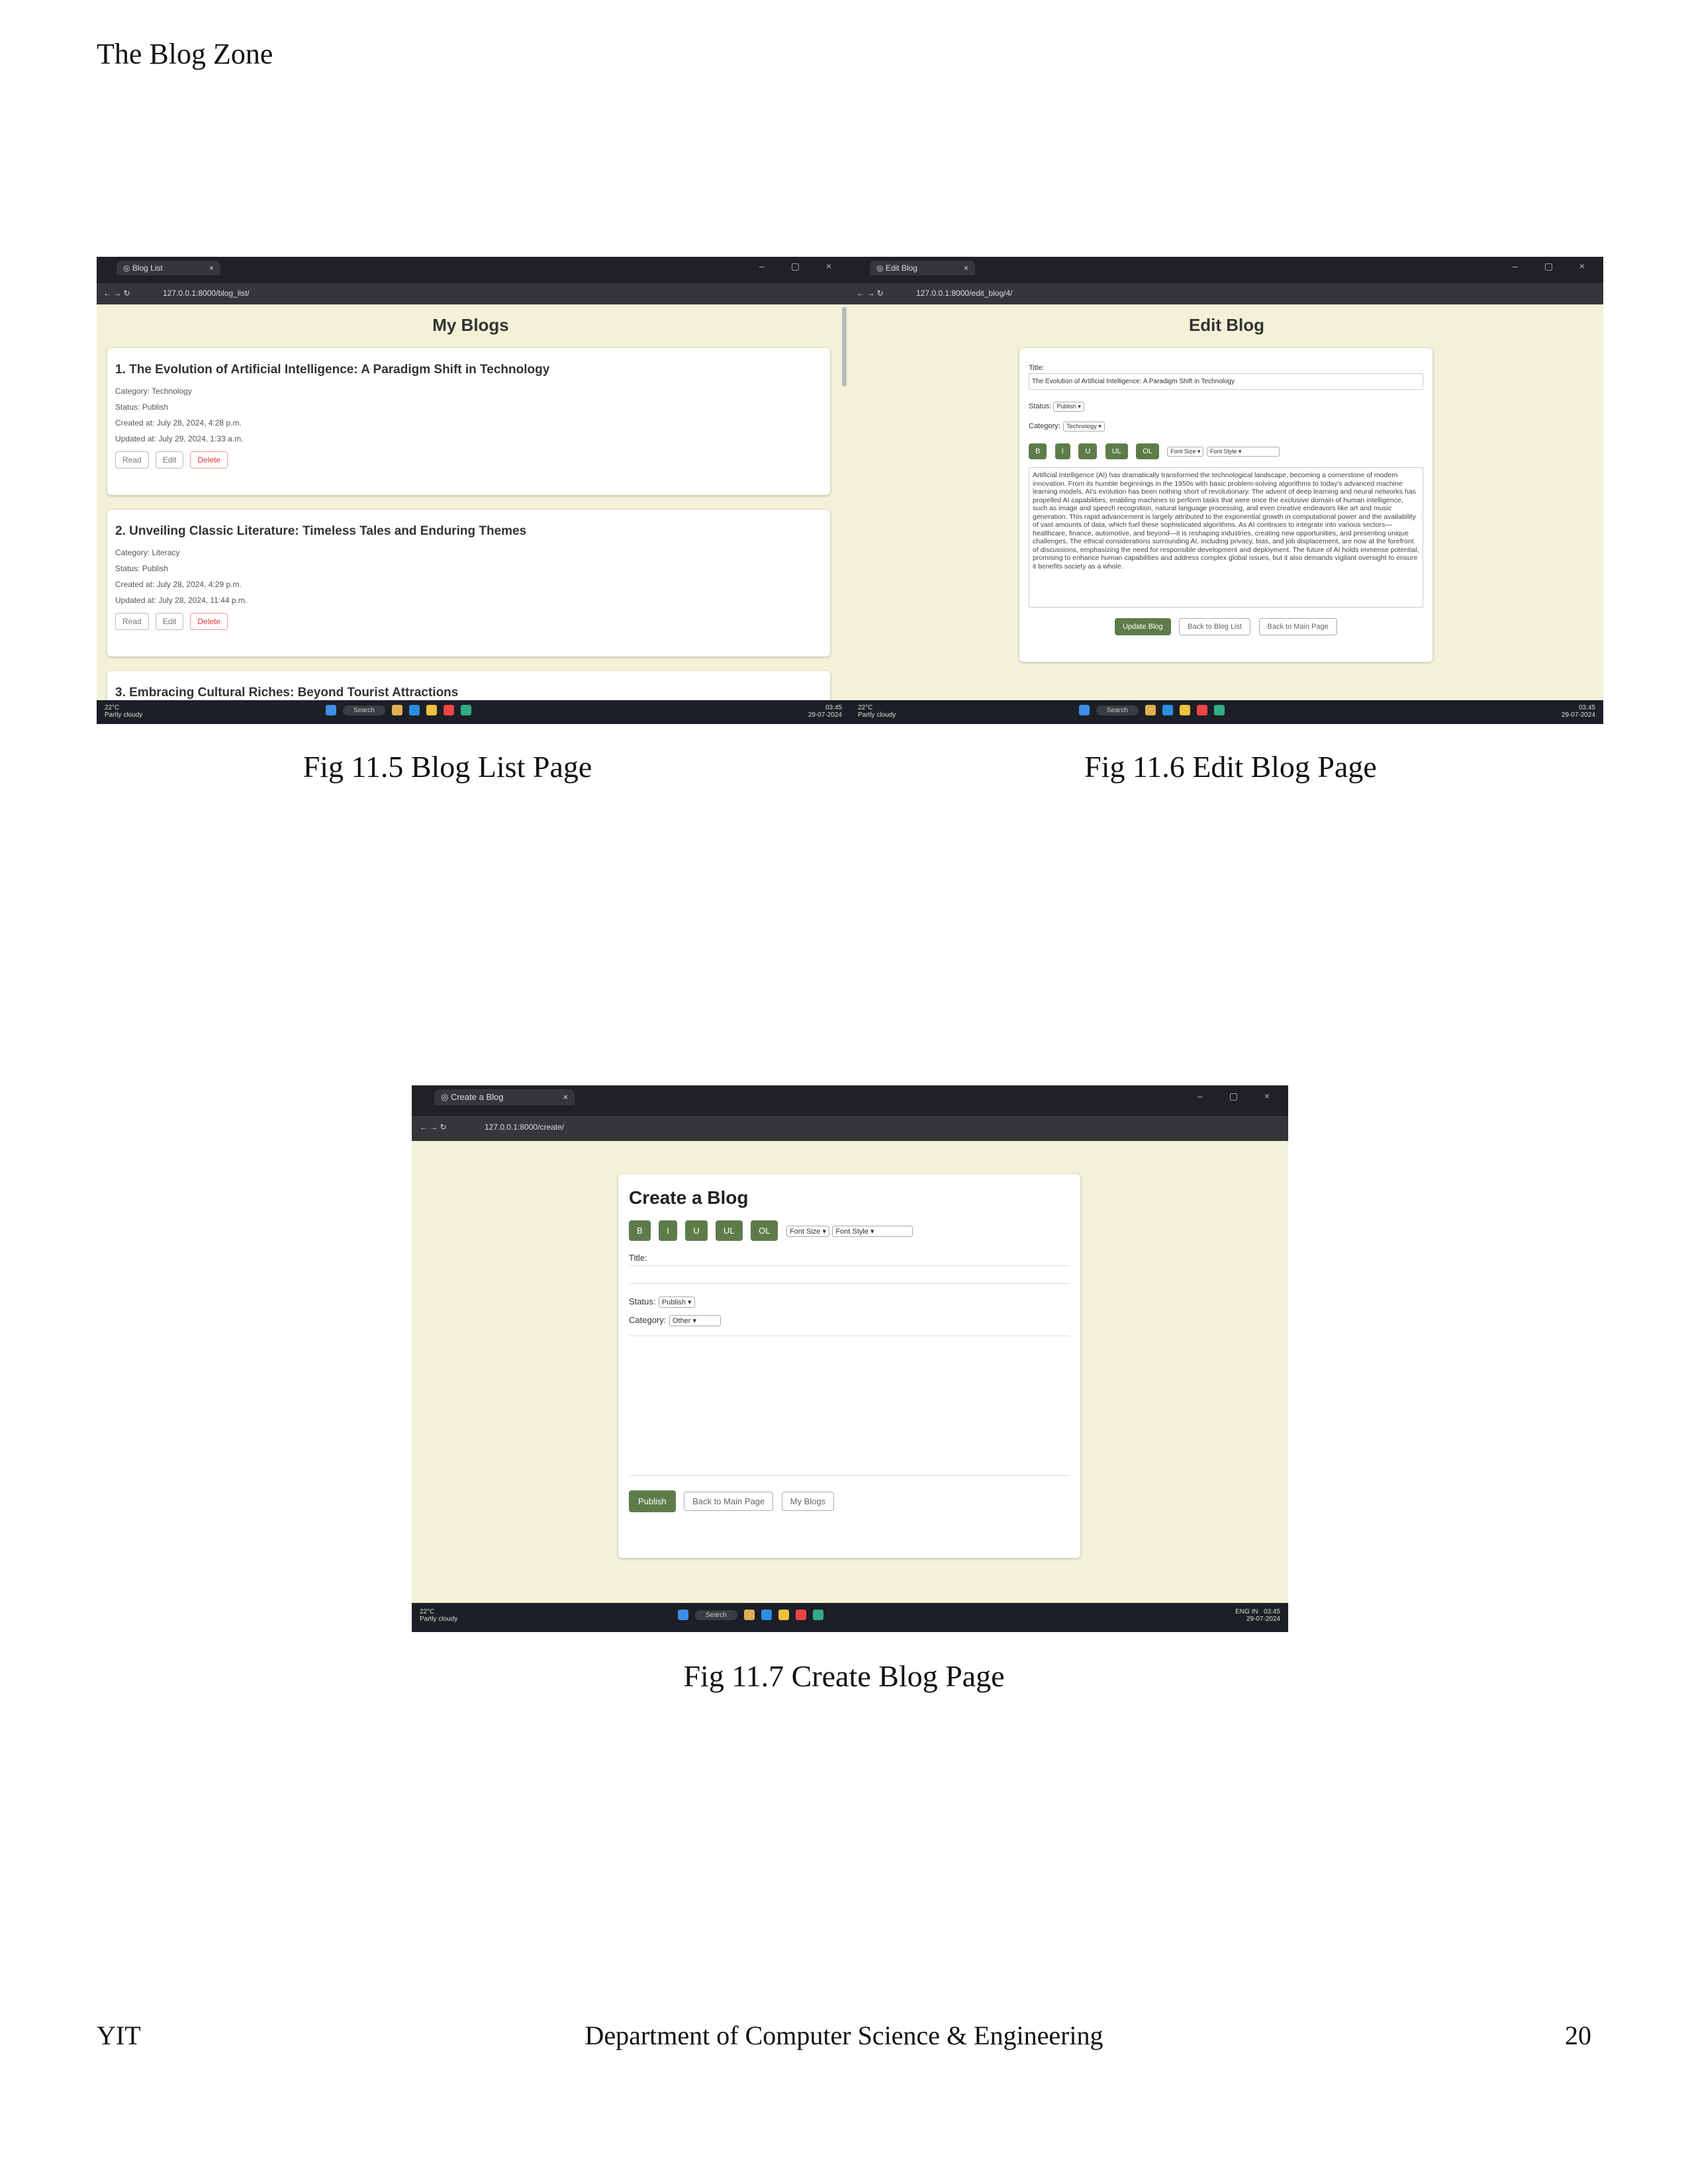 This screenshot has height=2184, width=1688. Describe the element at coordinates (849, 1274) in the screenshot. I see `title-input` at that location.